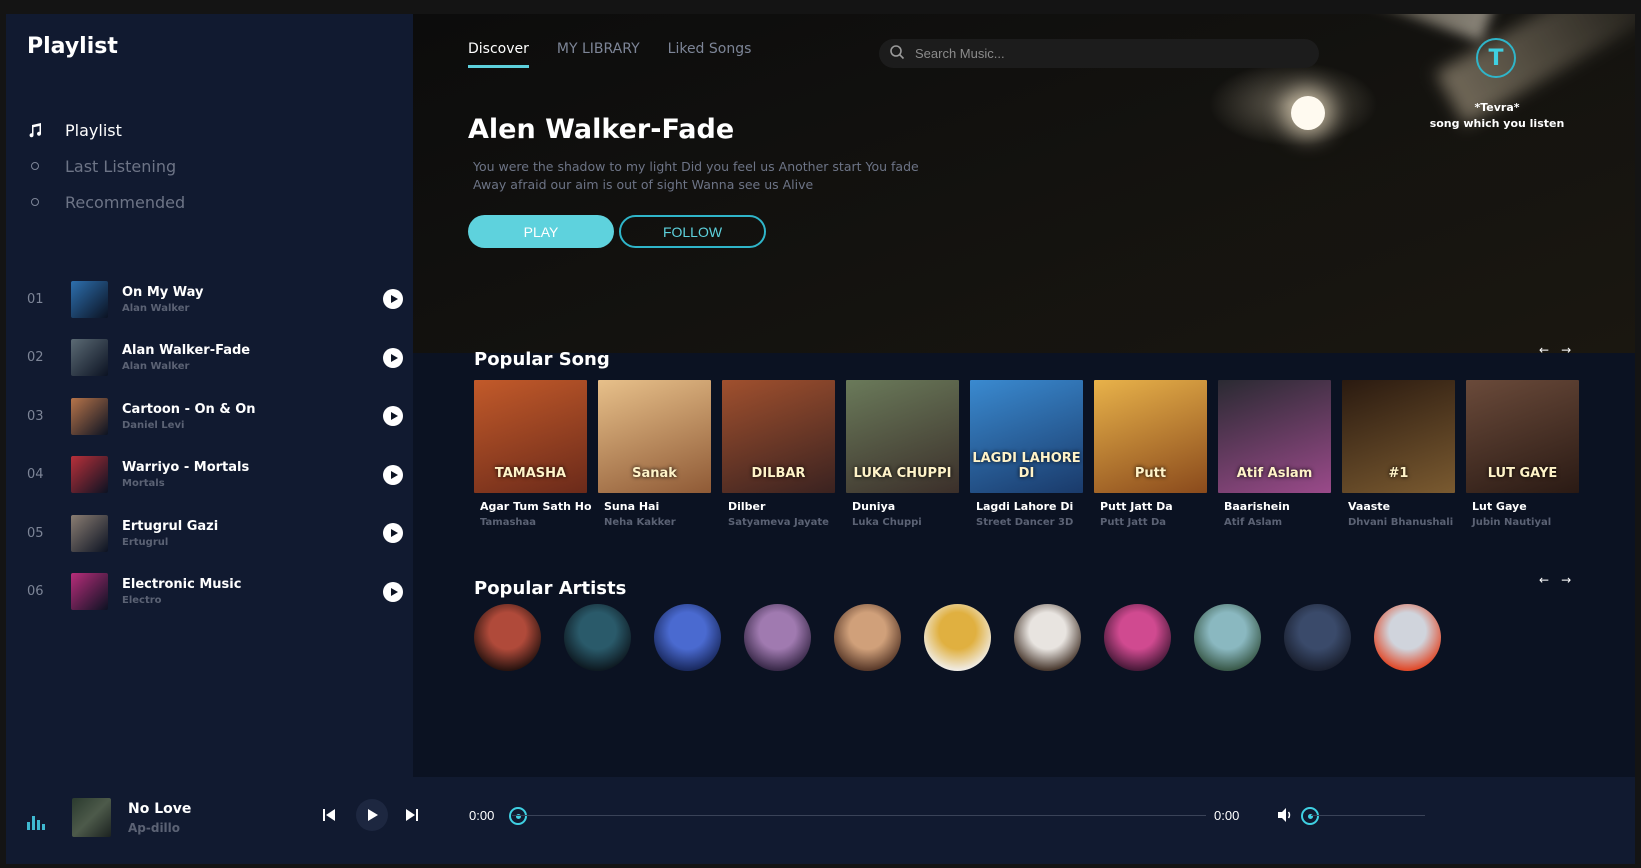 The width and height of the screenshot is (1641, 868). What do you see at coordinates (518, 816) in the screenshot?
I see `progress-knob` at bounding box center [518, 816].